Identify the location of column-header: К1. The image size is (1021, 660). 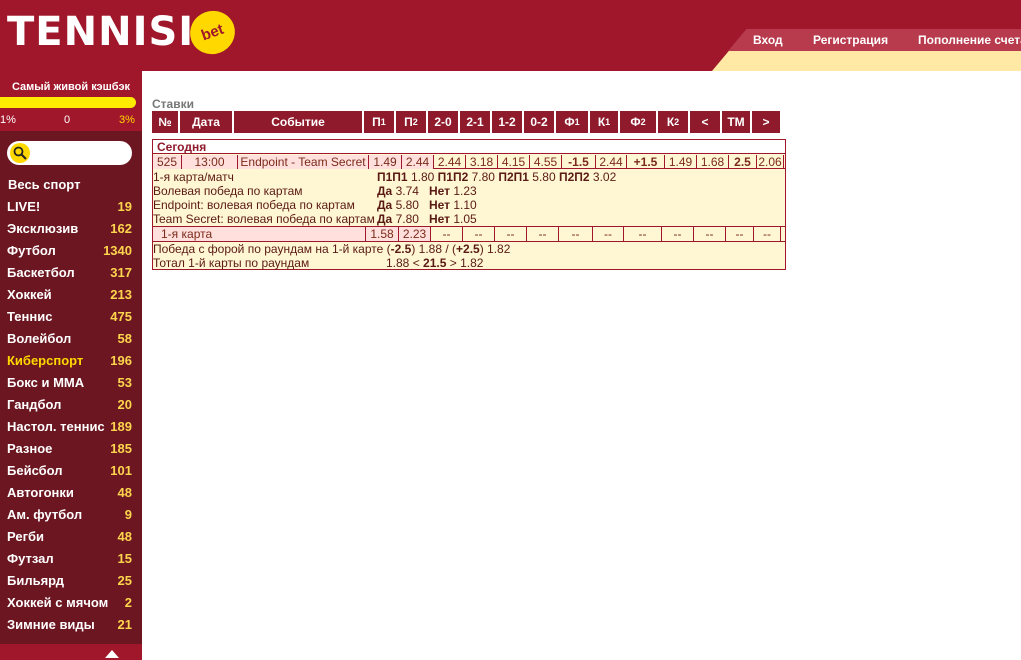
(605, 122).